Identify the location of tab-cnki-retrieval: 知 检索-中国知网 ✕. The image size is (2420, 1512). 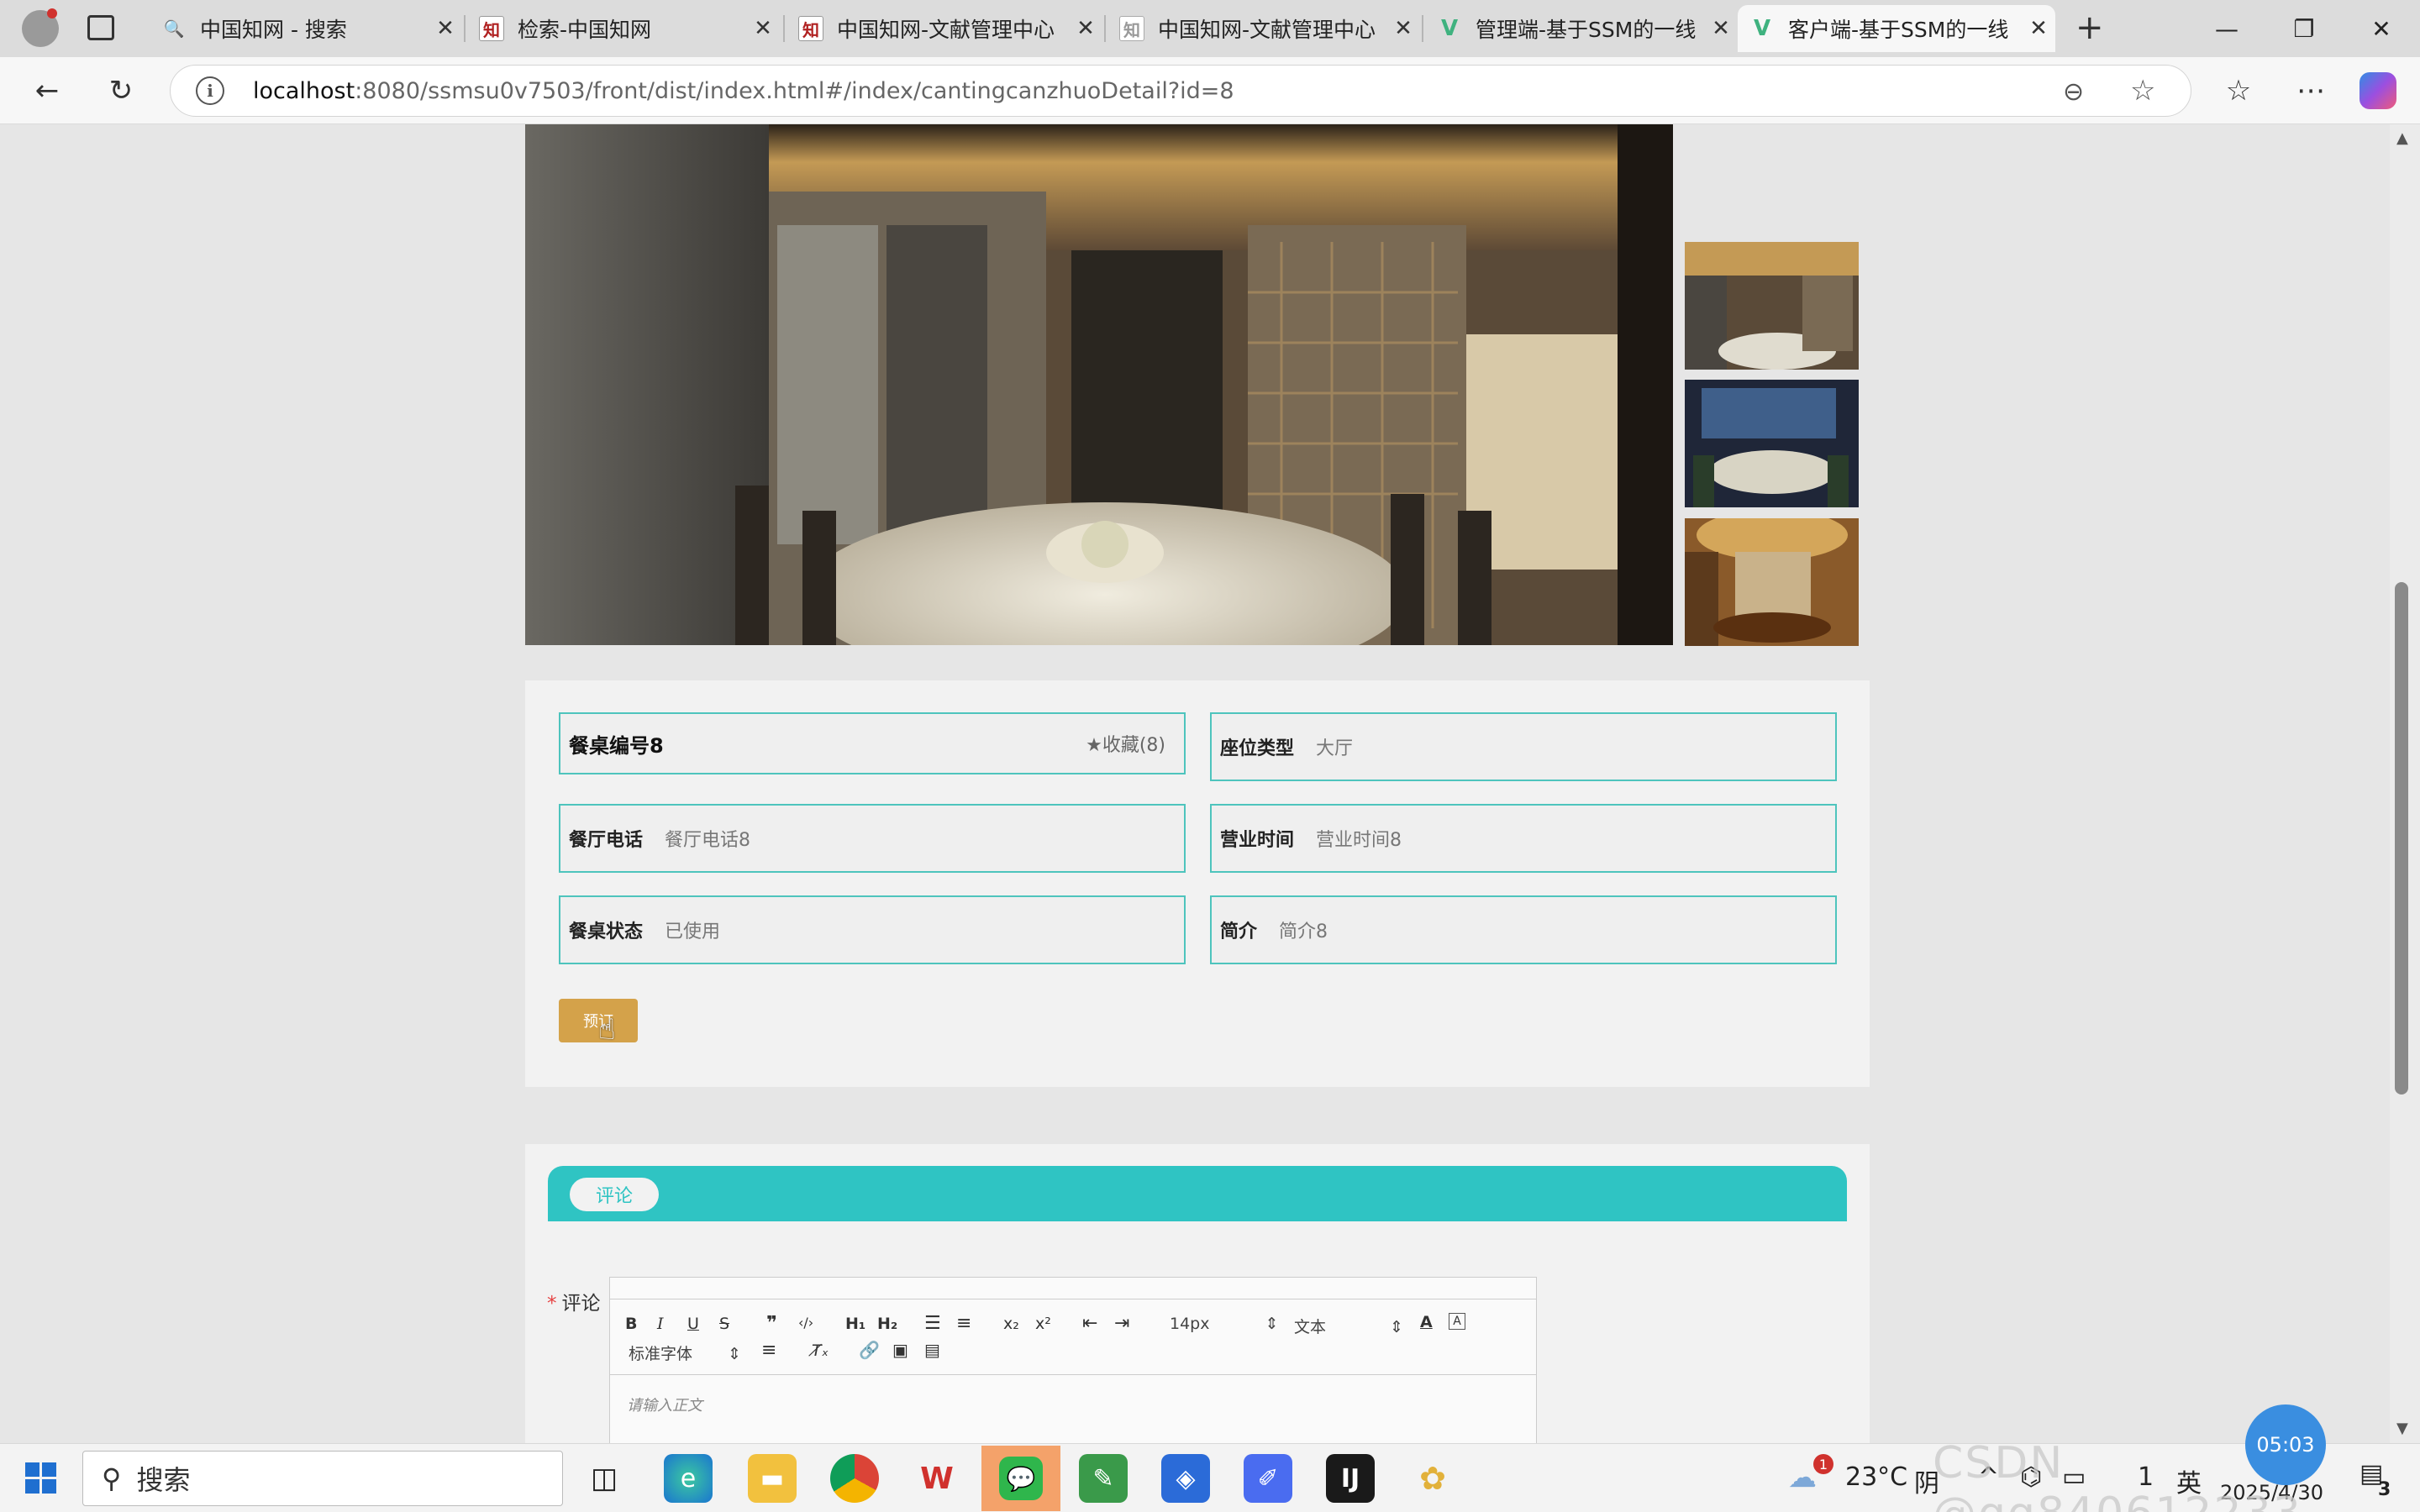
(623, 28).